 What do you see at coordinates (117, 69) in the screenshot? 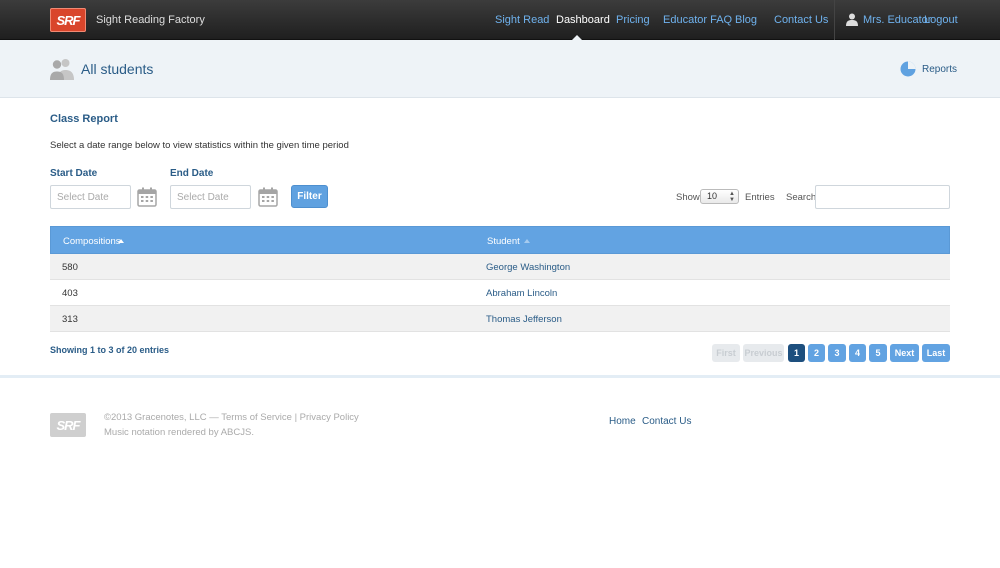
I see `page-title: All students` at bounding box center [117, 69].